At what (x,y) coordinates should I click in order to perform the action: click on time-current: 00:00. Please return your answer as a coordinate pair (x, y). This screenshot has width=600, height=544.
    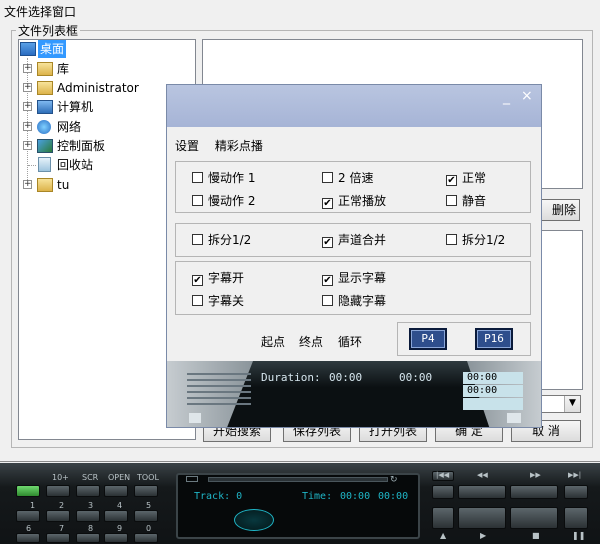
    Looking at the image, I should click on (355, 496).